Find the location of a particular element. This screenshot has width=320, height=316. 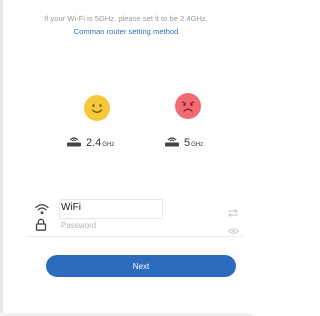

password-input is located at coordinates (131, 225).